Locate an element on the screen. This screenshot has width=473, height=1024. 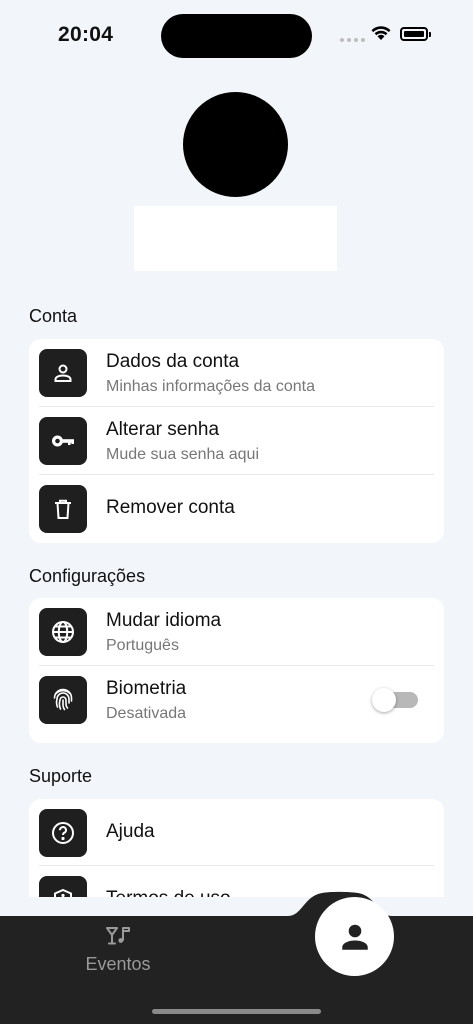
tab-profile-button is located at coordinates (354, 936).